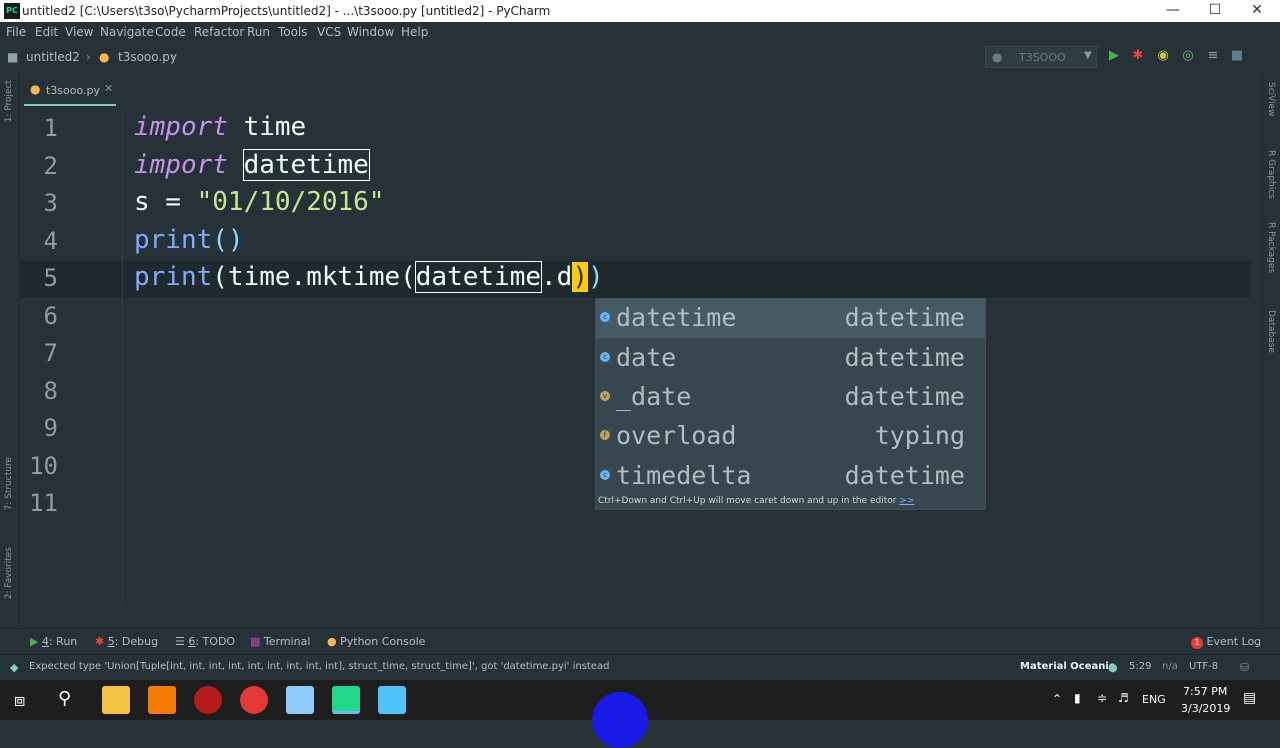 The width and height of the screenshot is (1280, 748). Describe the element at coordinates (1067, 666) in the screenshot. I see `theme-indicator: Material Oceanic` at that location.